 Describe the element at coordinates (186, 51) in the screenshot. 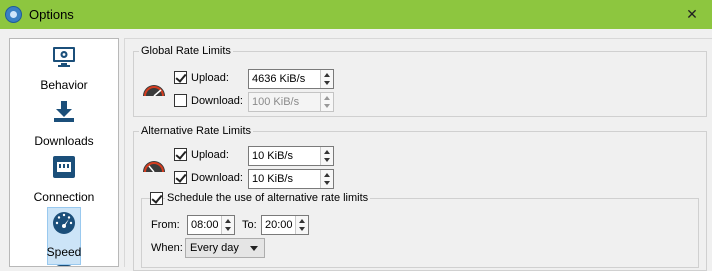

I see `group-title: Global Rate Limits` at that location.